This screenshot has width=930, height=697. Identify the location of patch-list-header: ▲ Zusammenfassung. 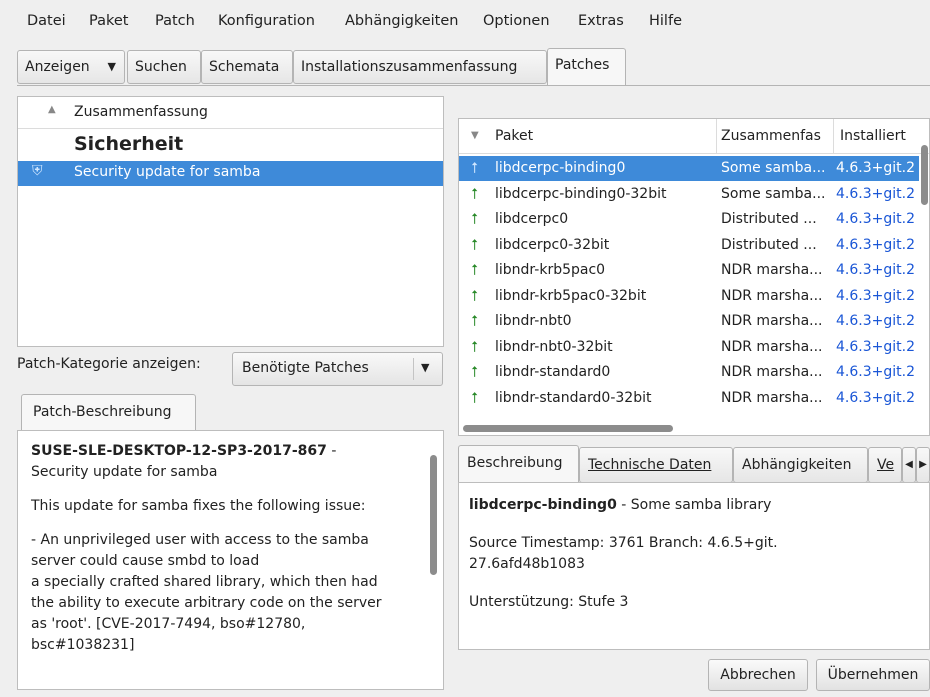
(230, 113).